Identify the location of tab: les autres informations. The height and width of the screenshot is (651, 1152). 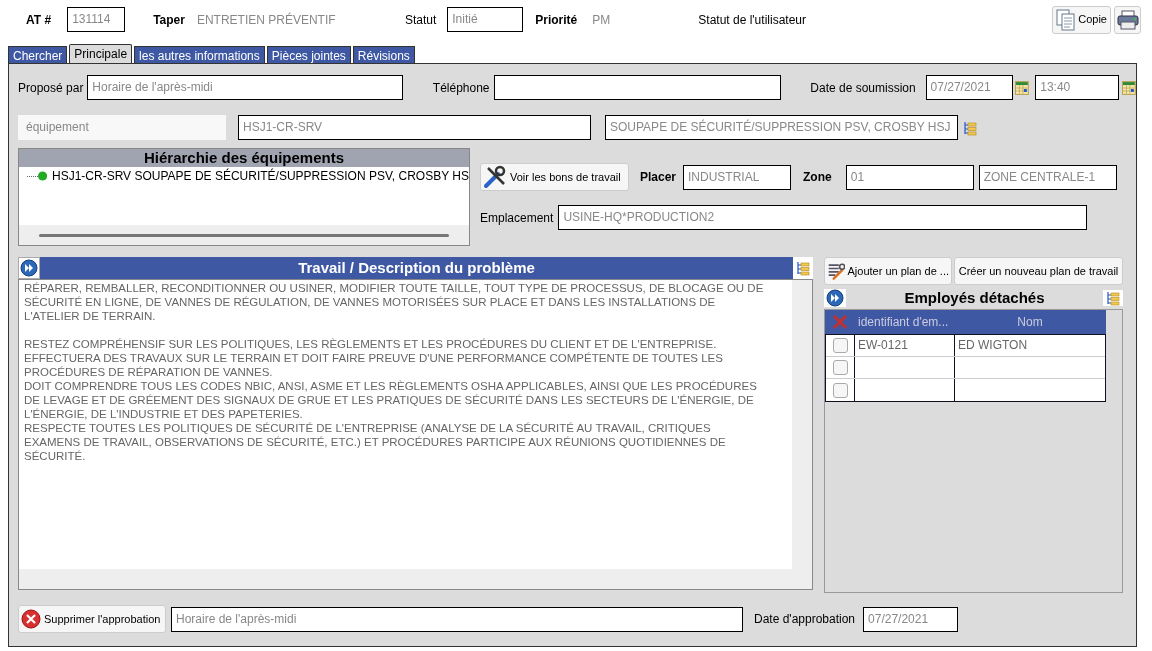
(199, 54).